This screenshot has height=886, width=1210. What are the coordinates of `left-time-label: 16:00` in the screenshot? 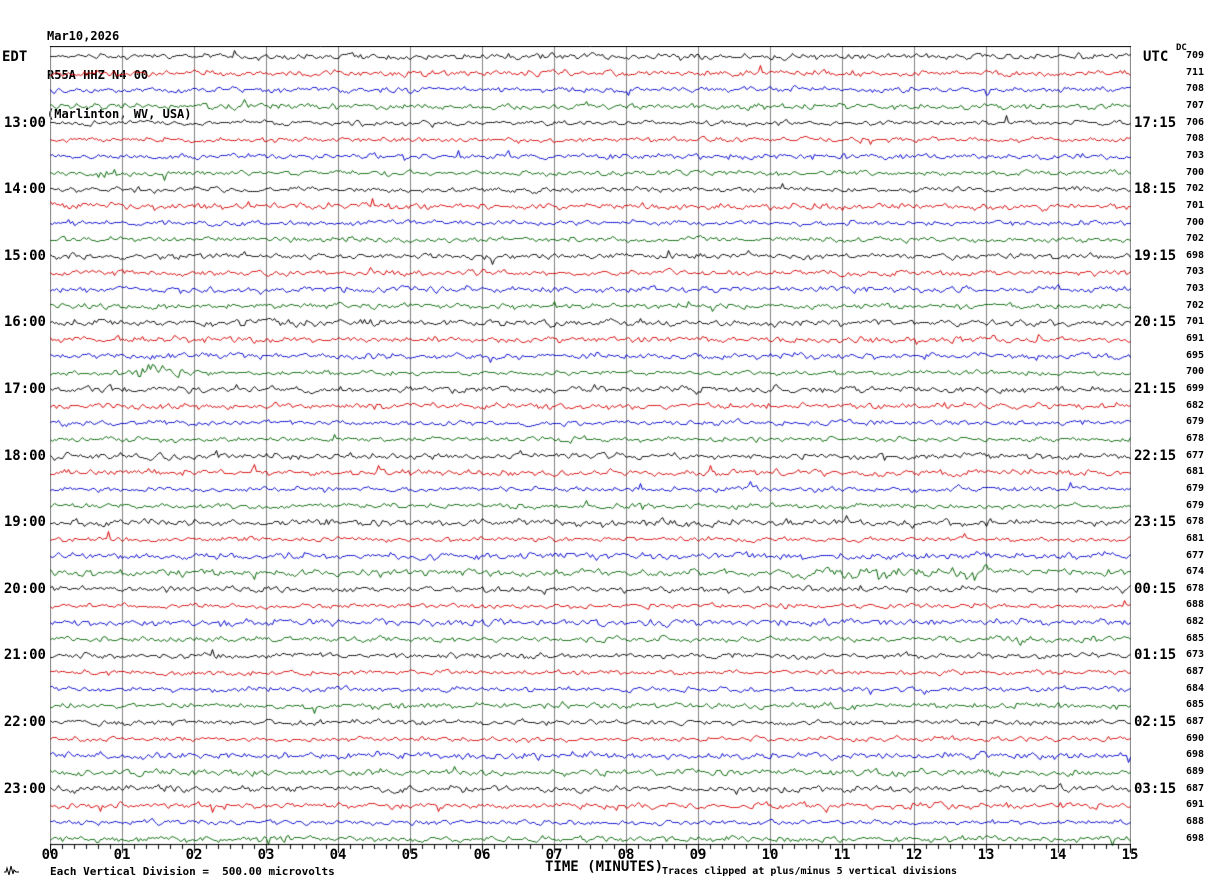 It's located at (24, 322).